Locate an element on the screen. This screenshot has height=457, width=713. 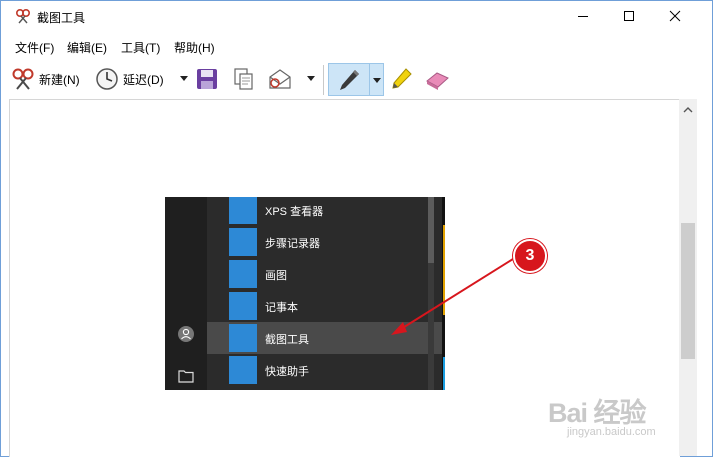
step-number-badge: 3 is located at coordinates (530, 256).